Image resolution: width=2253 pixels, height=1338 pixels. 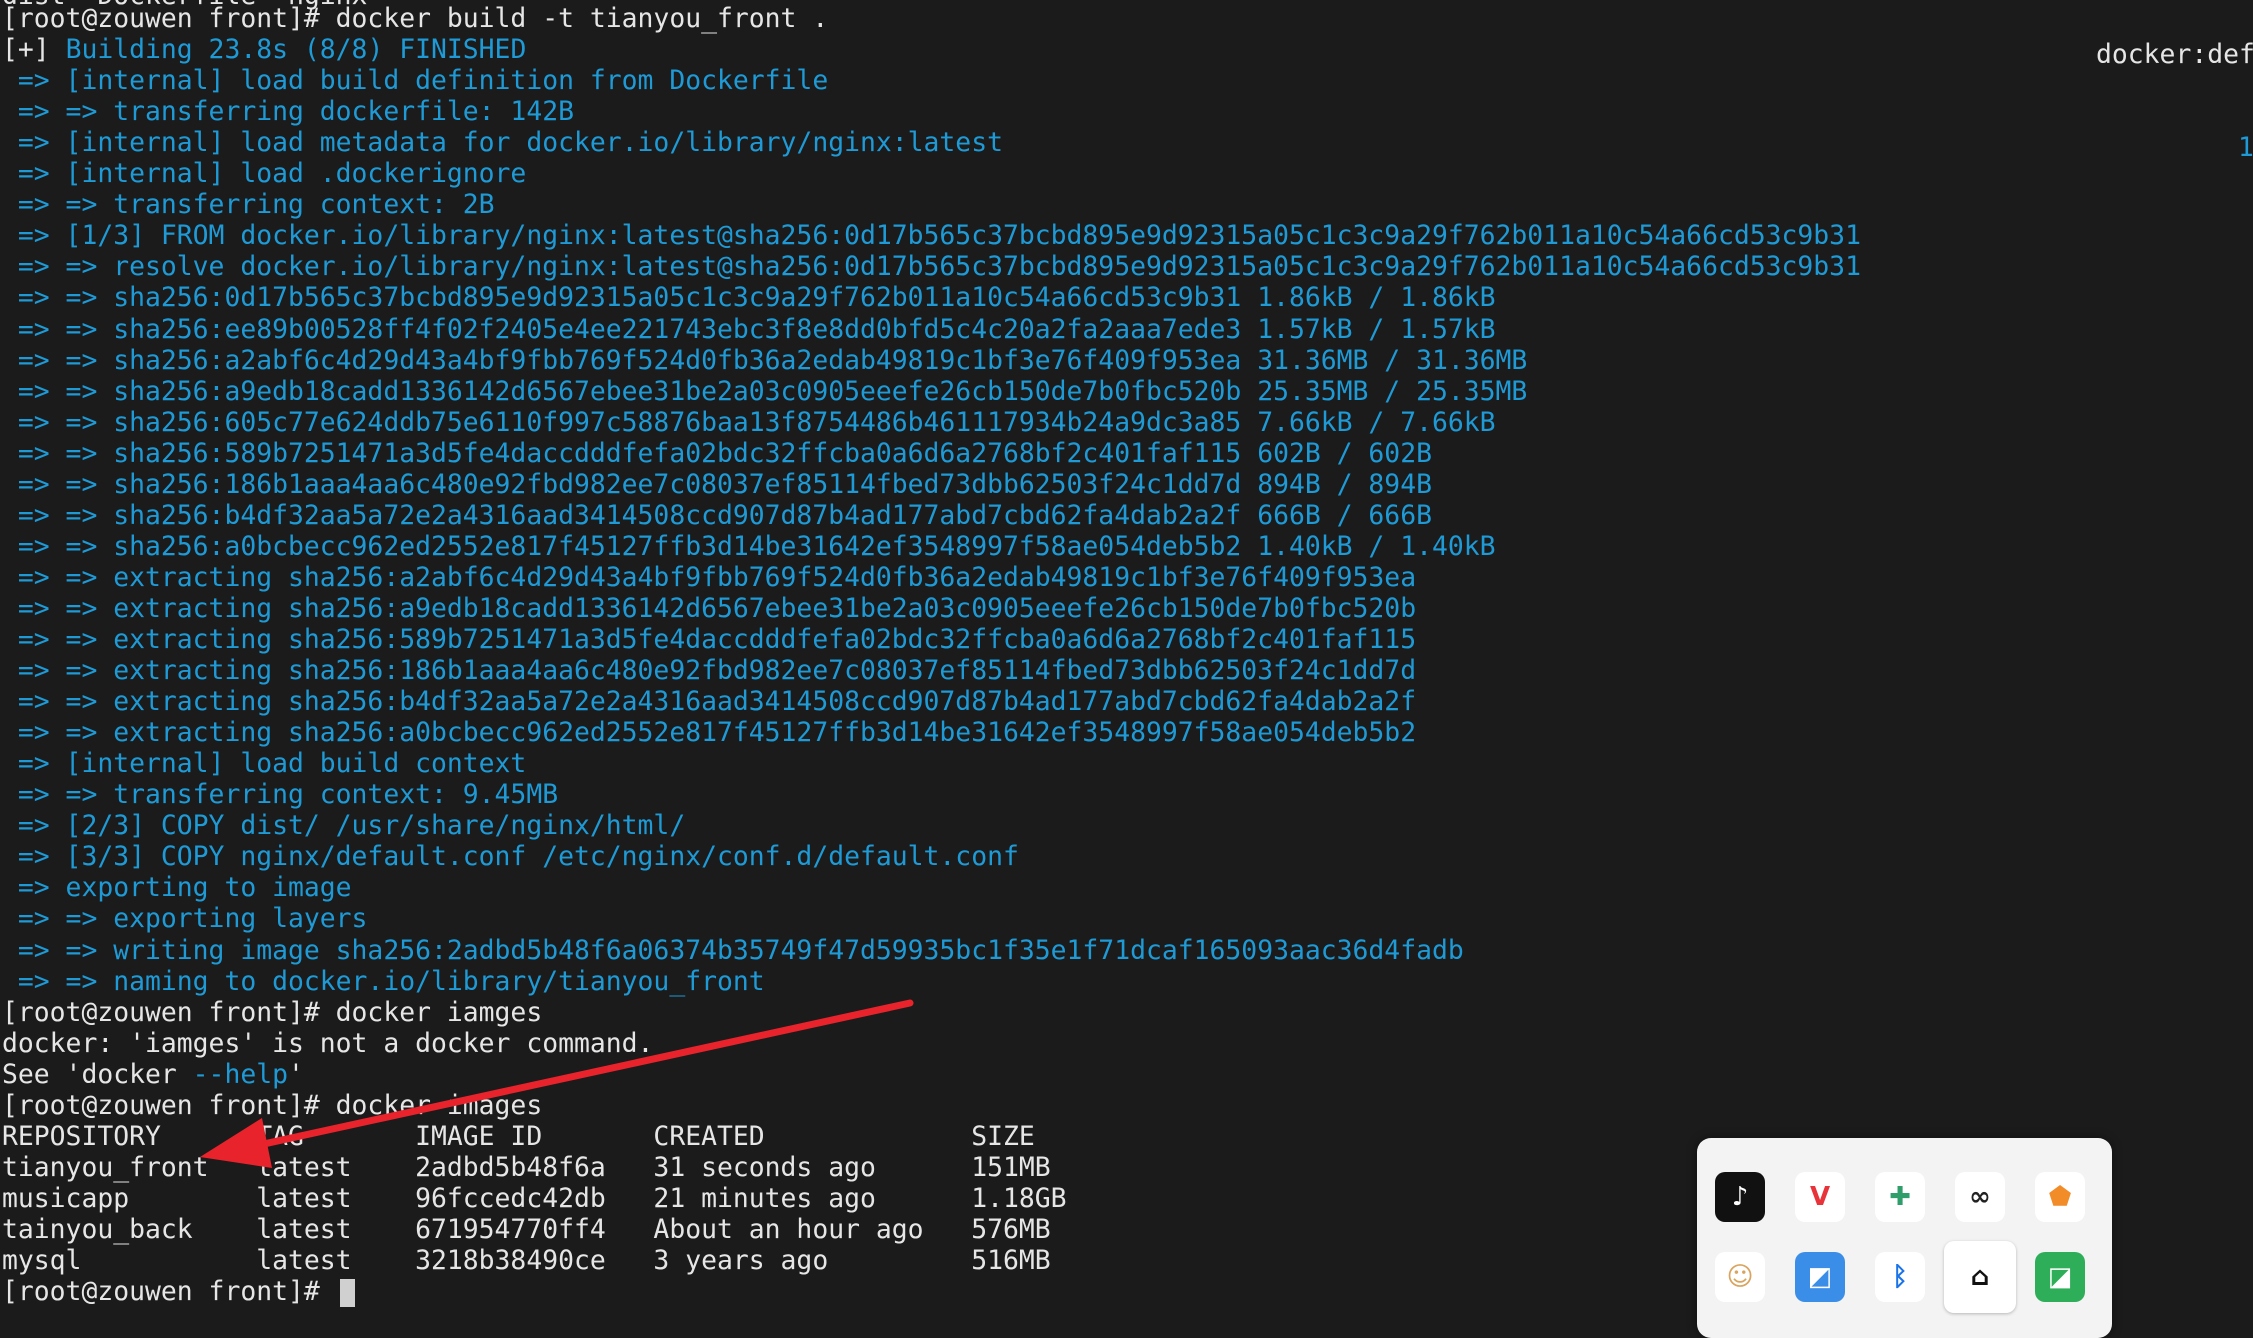 I want to click on terminal-line: => [internal] load .dockerignore, so click(x=264, y=174).